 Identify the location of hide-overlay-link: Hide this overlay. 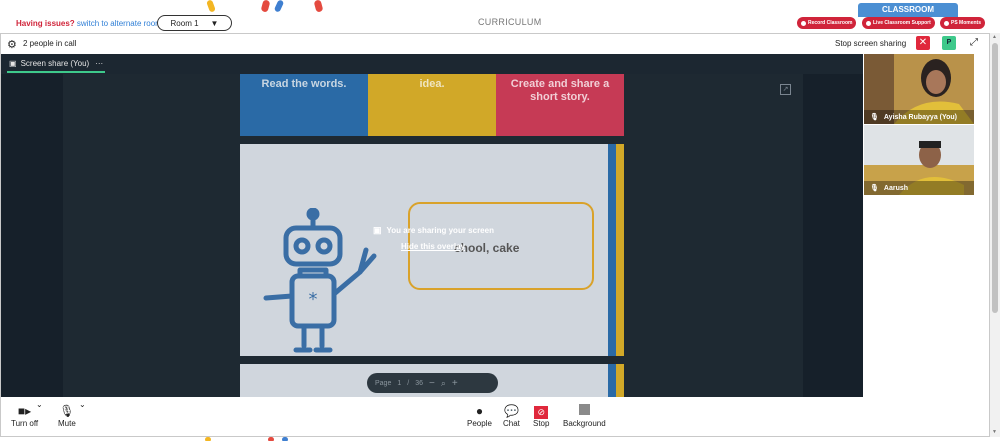
(433, 246).